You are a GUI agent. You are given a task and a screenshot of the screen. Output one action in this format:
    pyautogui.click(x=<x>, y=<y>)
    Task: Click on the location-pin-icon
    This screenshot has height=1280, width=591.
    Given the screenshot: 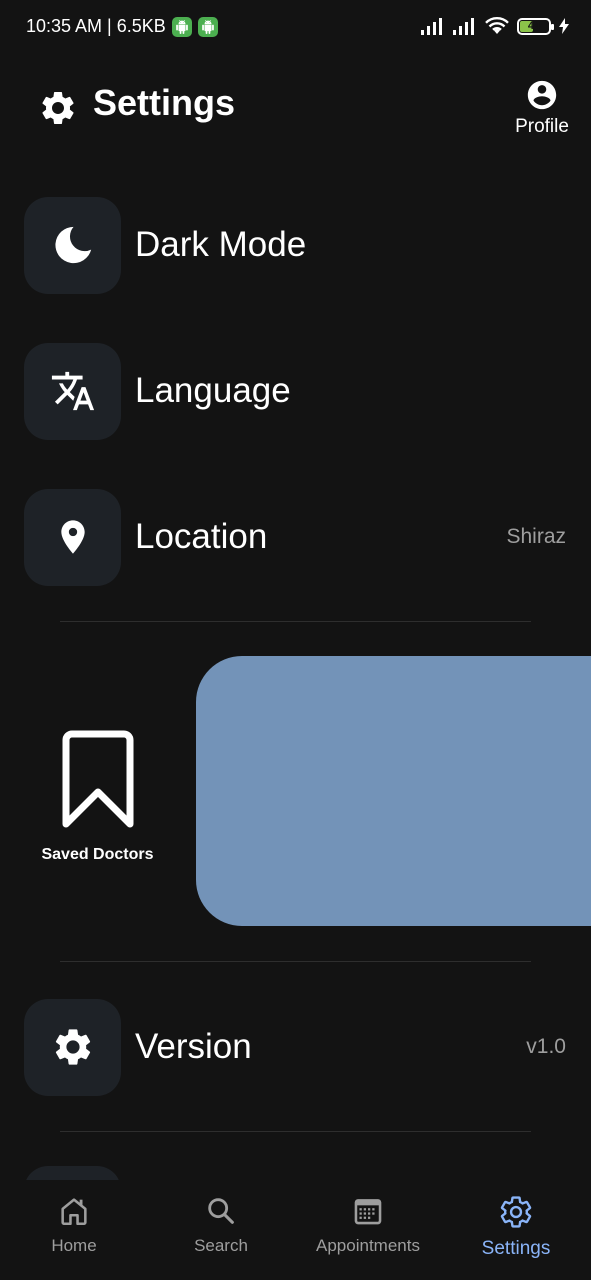 What is the action you would take?
    pyautogui.click(x=72, y=537)
    